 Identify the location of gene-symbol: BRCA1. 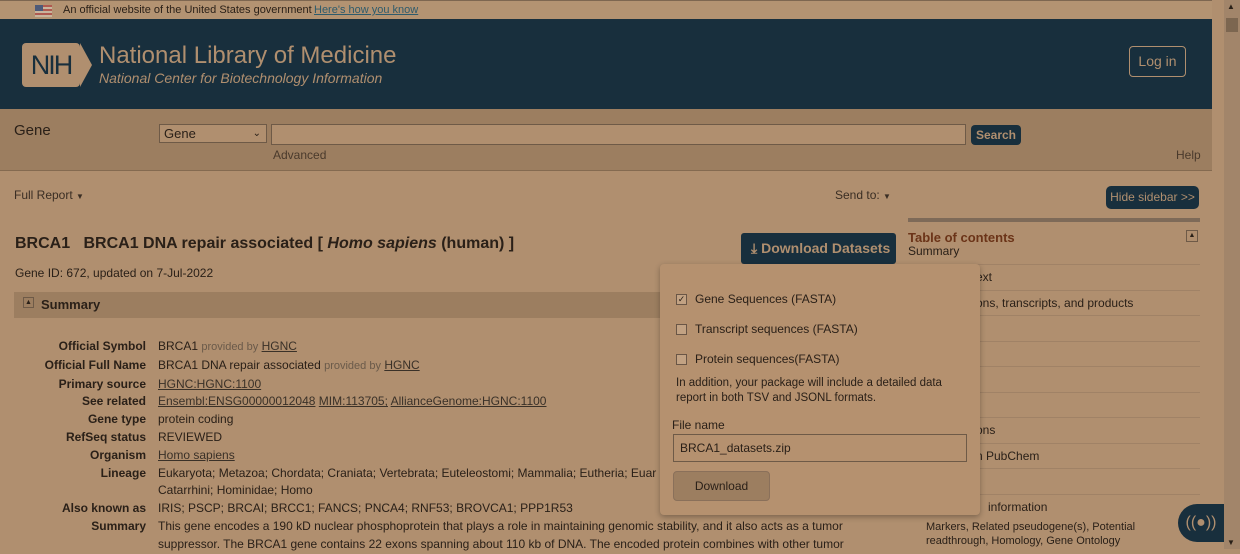
(43, 243).